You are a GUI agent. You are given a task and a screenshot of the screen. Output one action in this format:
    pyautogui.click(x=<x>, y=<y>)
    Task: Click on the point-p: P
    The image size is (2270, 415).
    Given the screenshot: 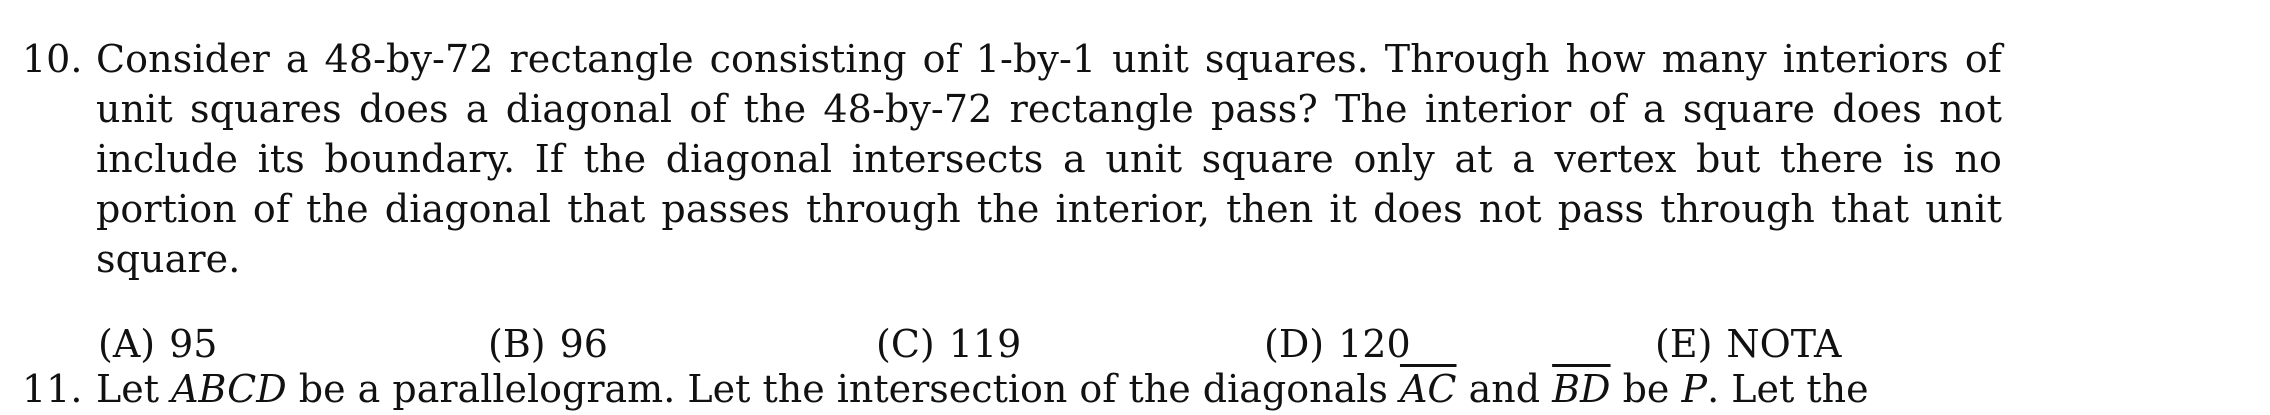 What is the action you would take?
    pyautogui.click(x=1694, y=389)
    